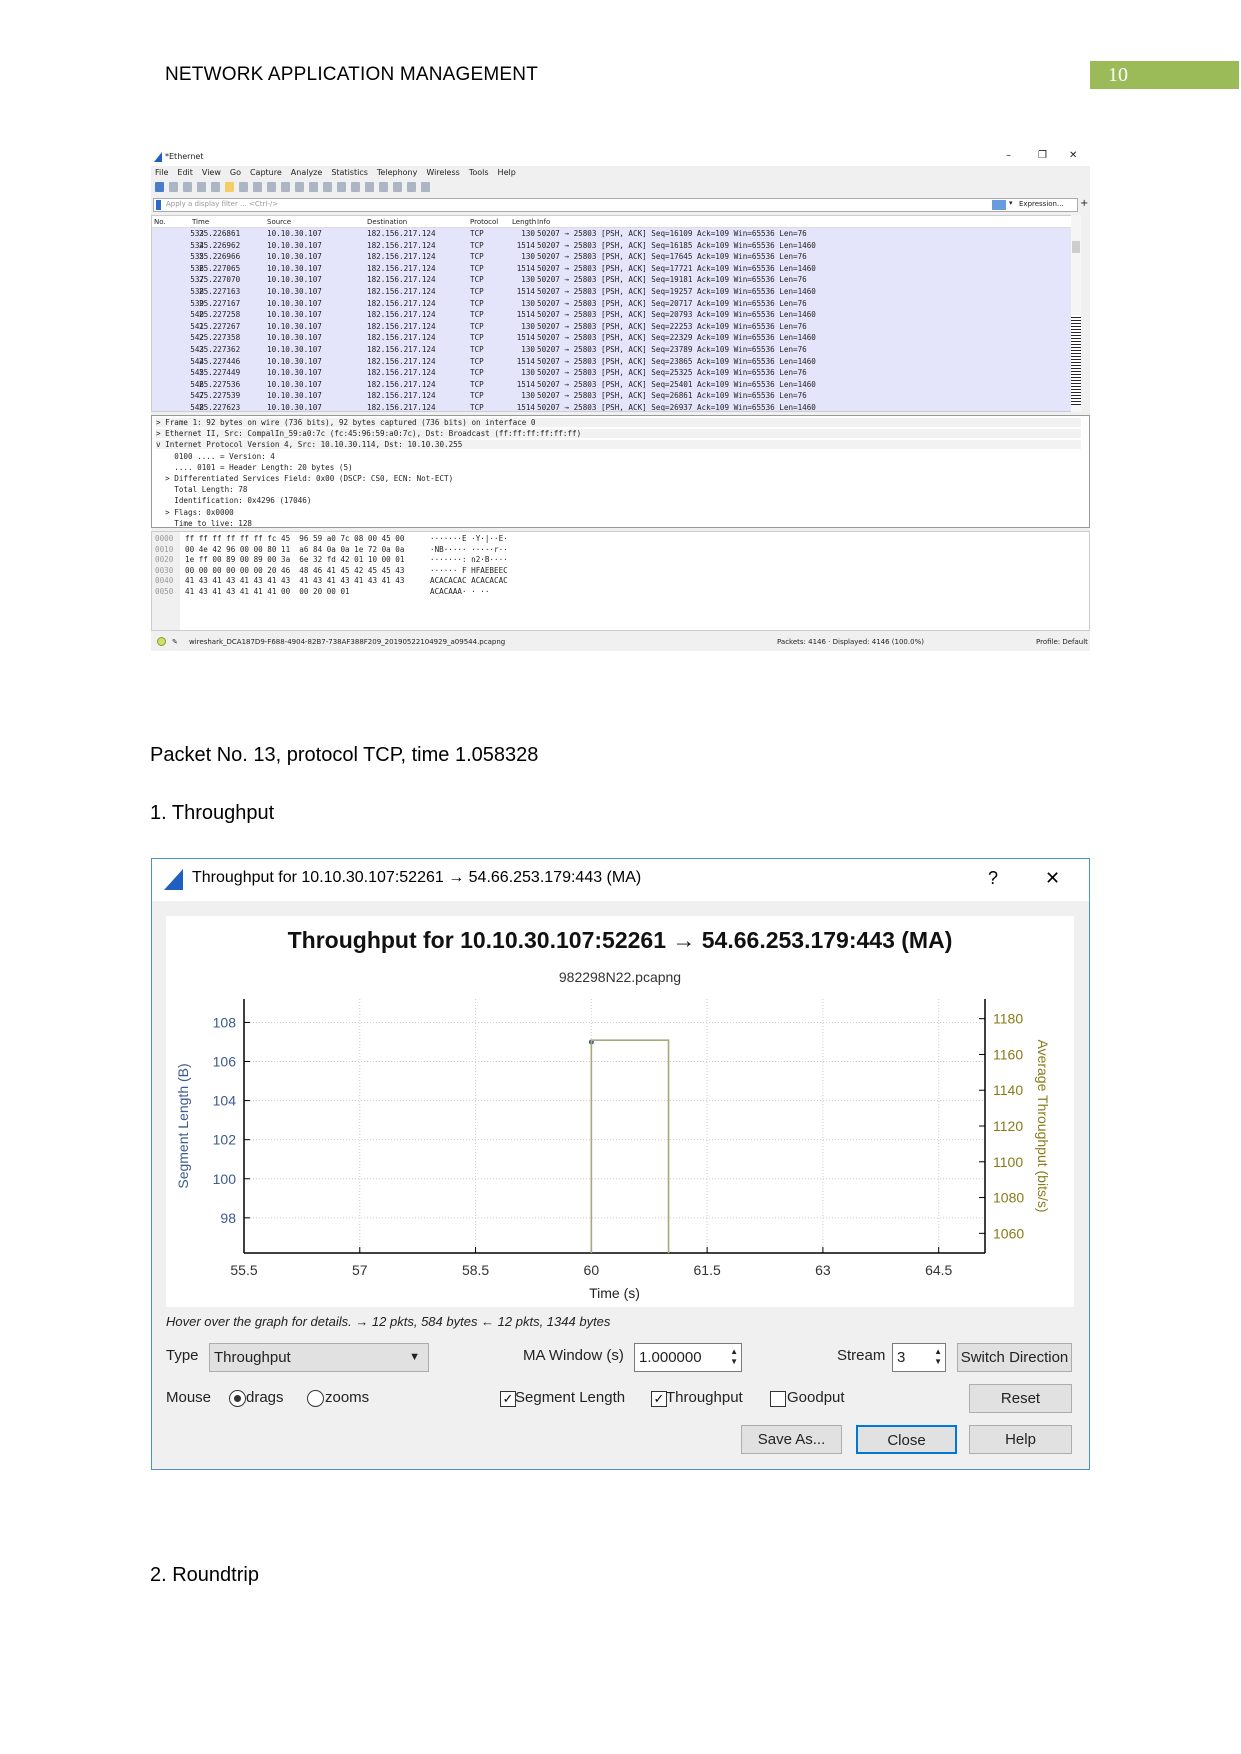 This screenshot has width=1241, height=1754. What do you see at coordinates (469, 580) in the screenshot?
I see `hex-ascii: ACACACAC ACACACAC` at bounding box center [469, 580].